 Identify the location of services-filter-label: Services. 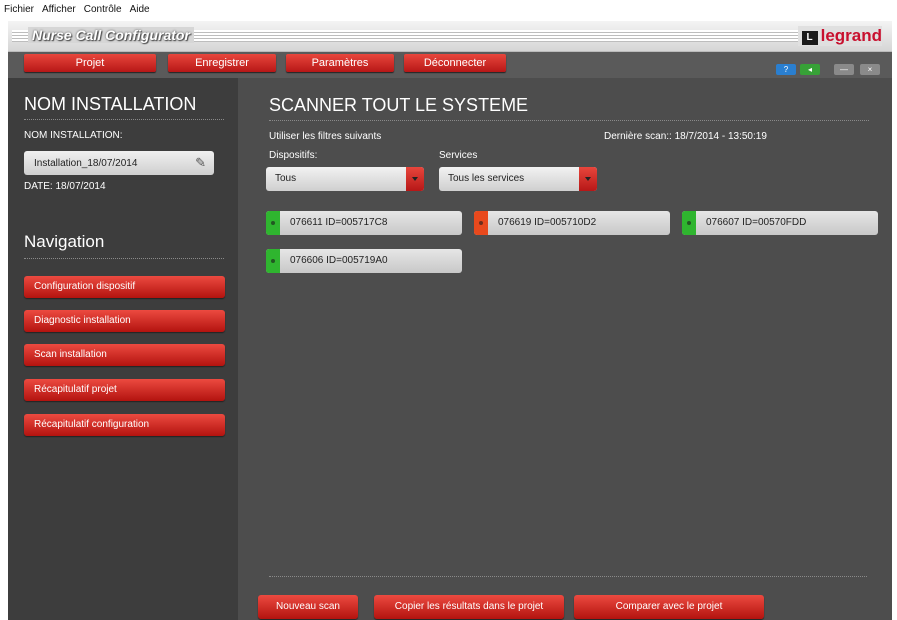
(458, 155).